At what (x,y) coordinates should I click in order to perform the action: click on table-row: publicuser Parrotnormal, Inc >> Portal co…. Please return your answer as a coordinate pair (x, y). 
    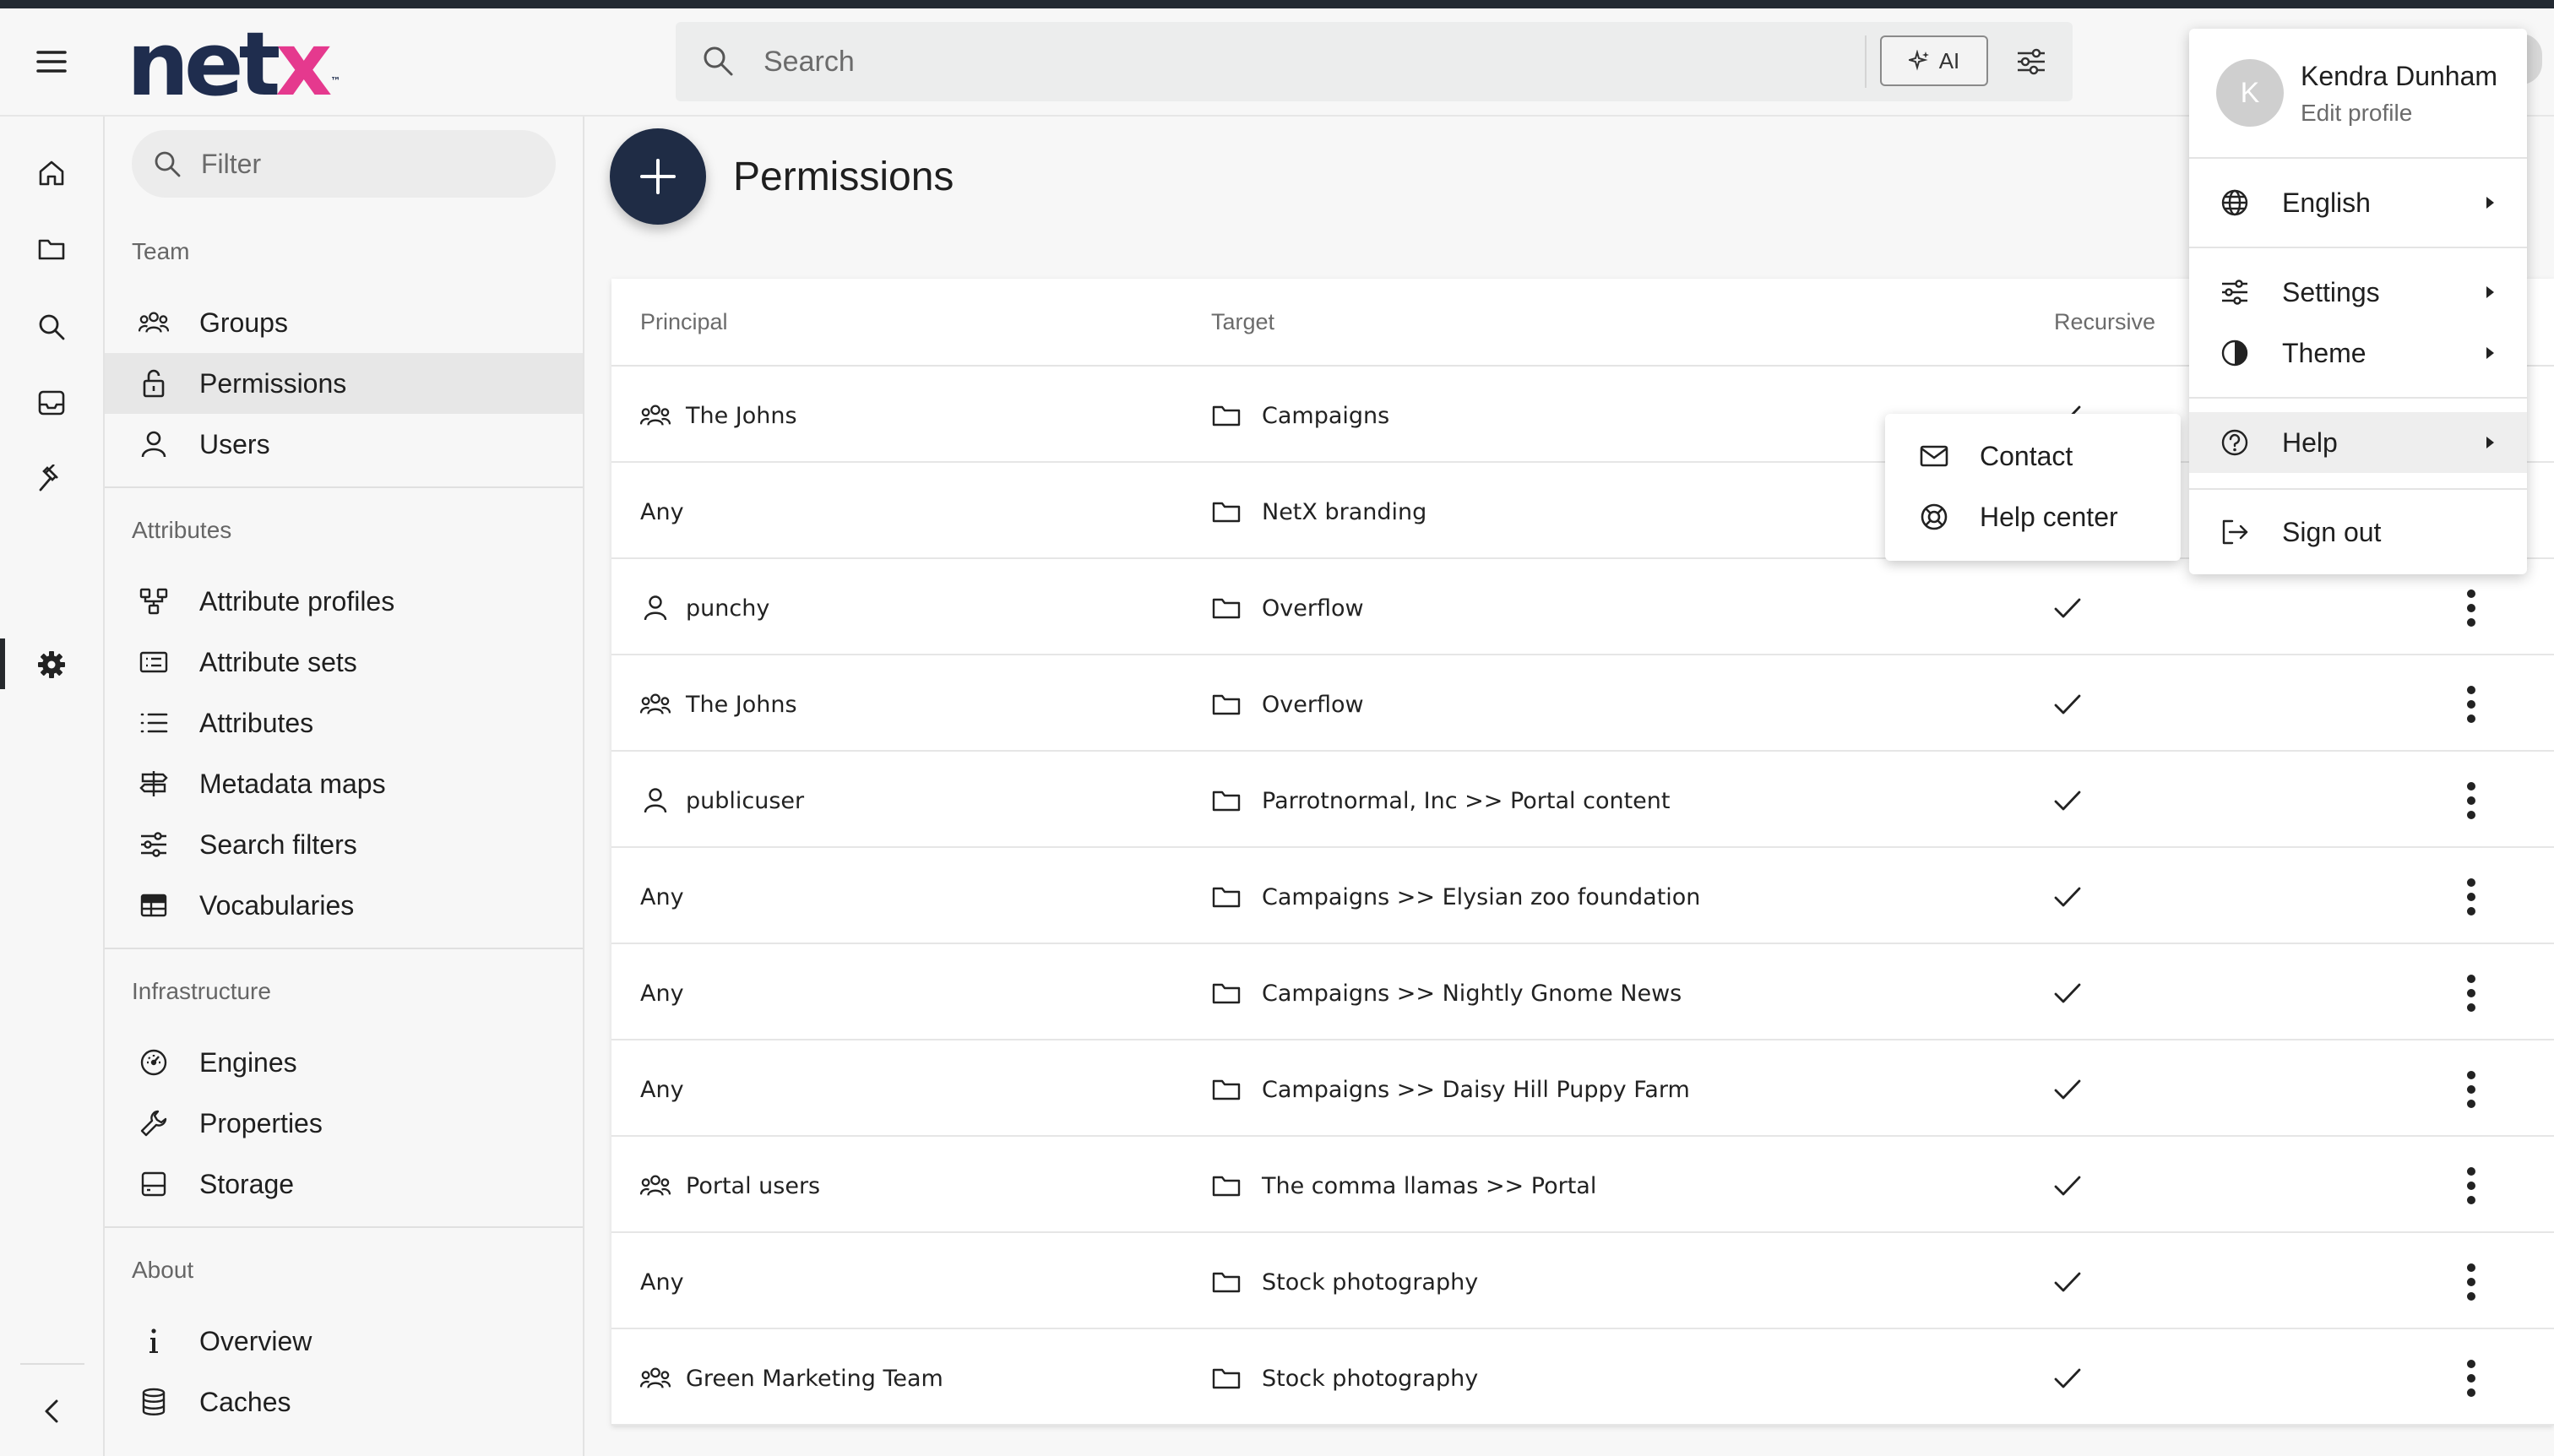
    Looking at the image, I should click on (1582, 800).